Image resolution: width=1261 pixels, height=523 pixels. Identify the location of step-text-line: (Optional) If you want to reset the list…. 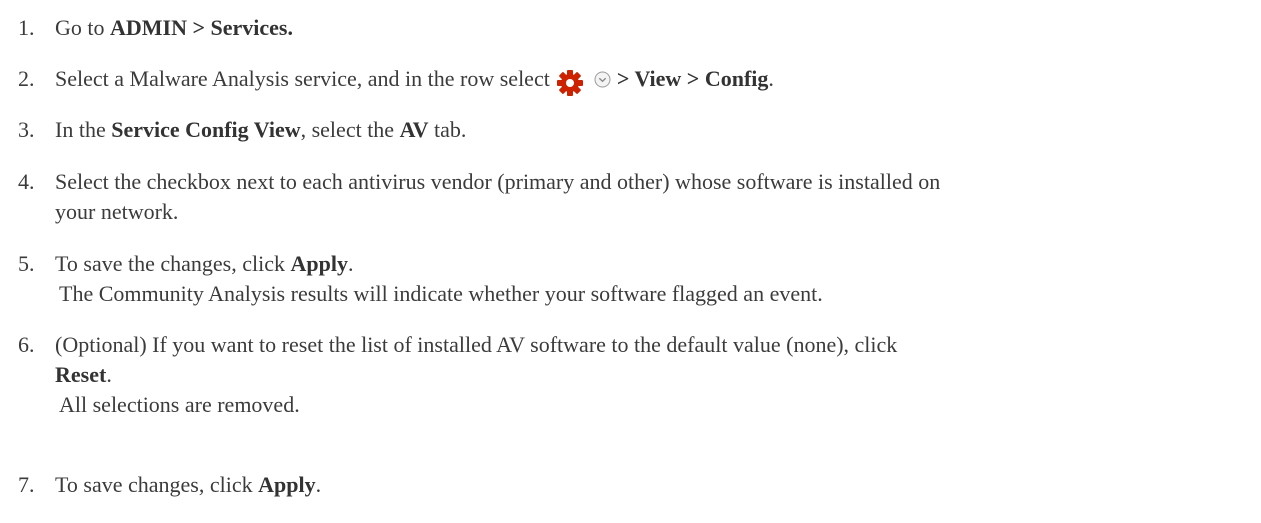
(476, 344).